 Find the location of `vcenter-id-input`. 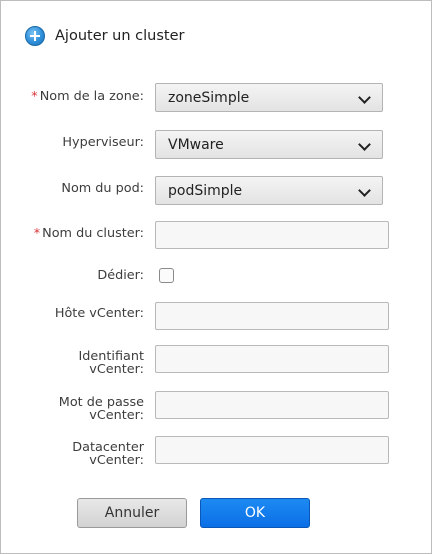

vcenter-id-input is located at coordinates (272, 359).